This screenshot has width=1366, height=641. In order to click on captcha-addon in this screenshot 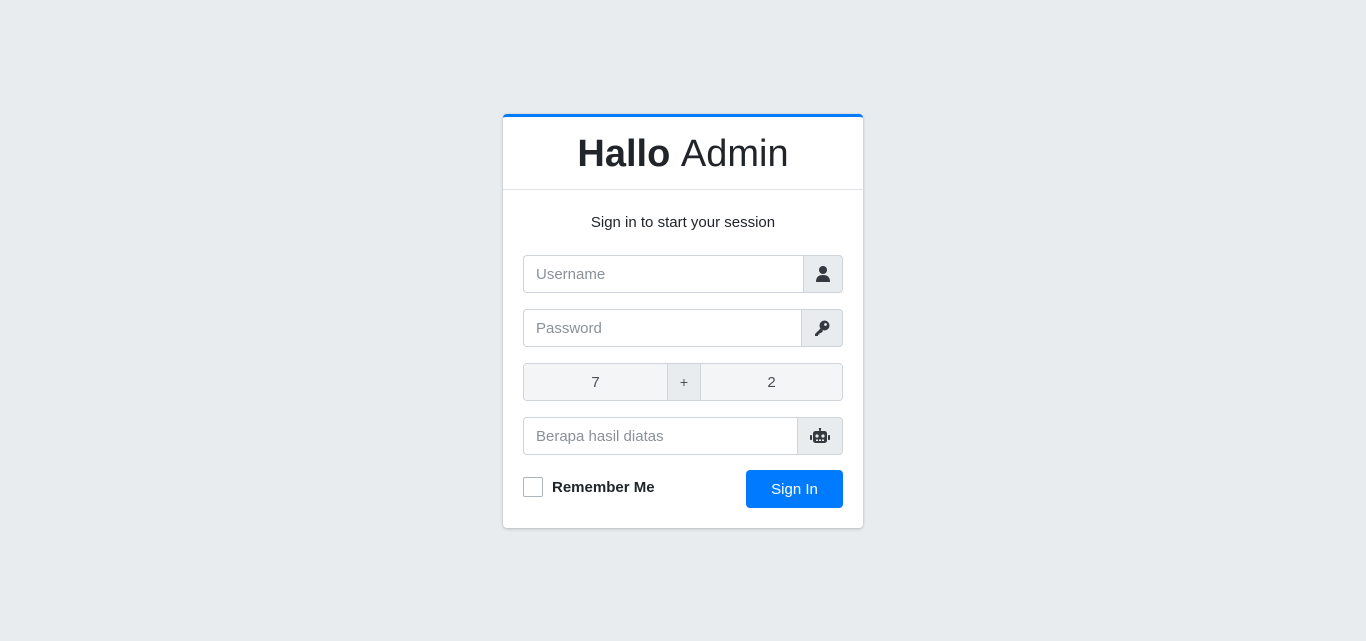, I will do `click(820, 436)`.